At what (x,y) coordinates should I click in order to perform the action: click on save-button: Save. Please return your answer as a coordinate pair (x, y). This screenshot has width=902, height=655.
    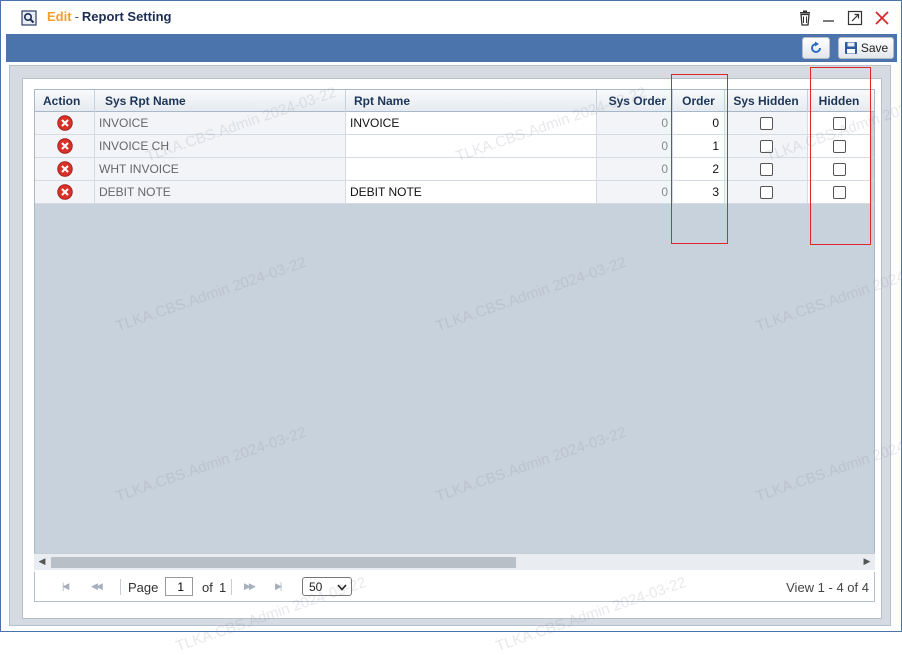
    Looking at the image, I should click on (866, 48).